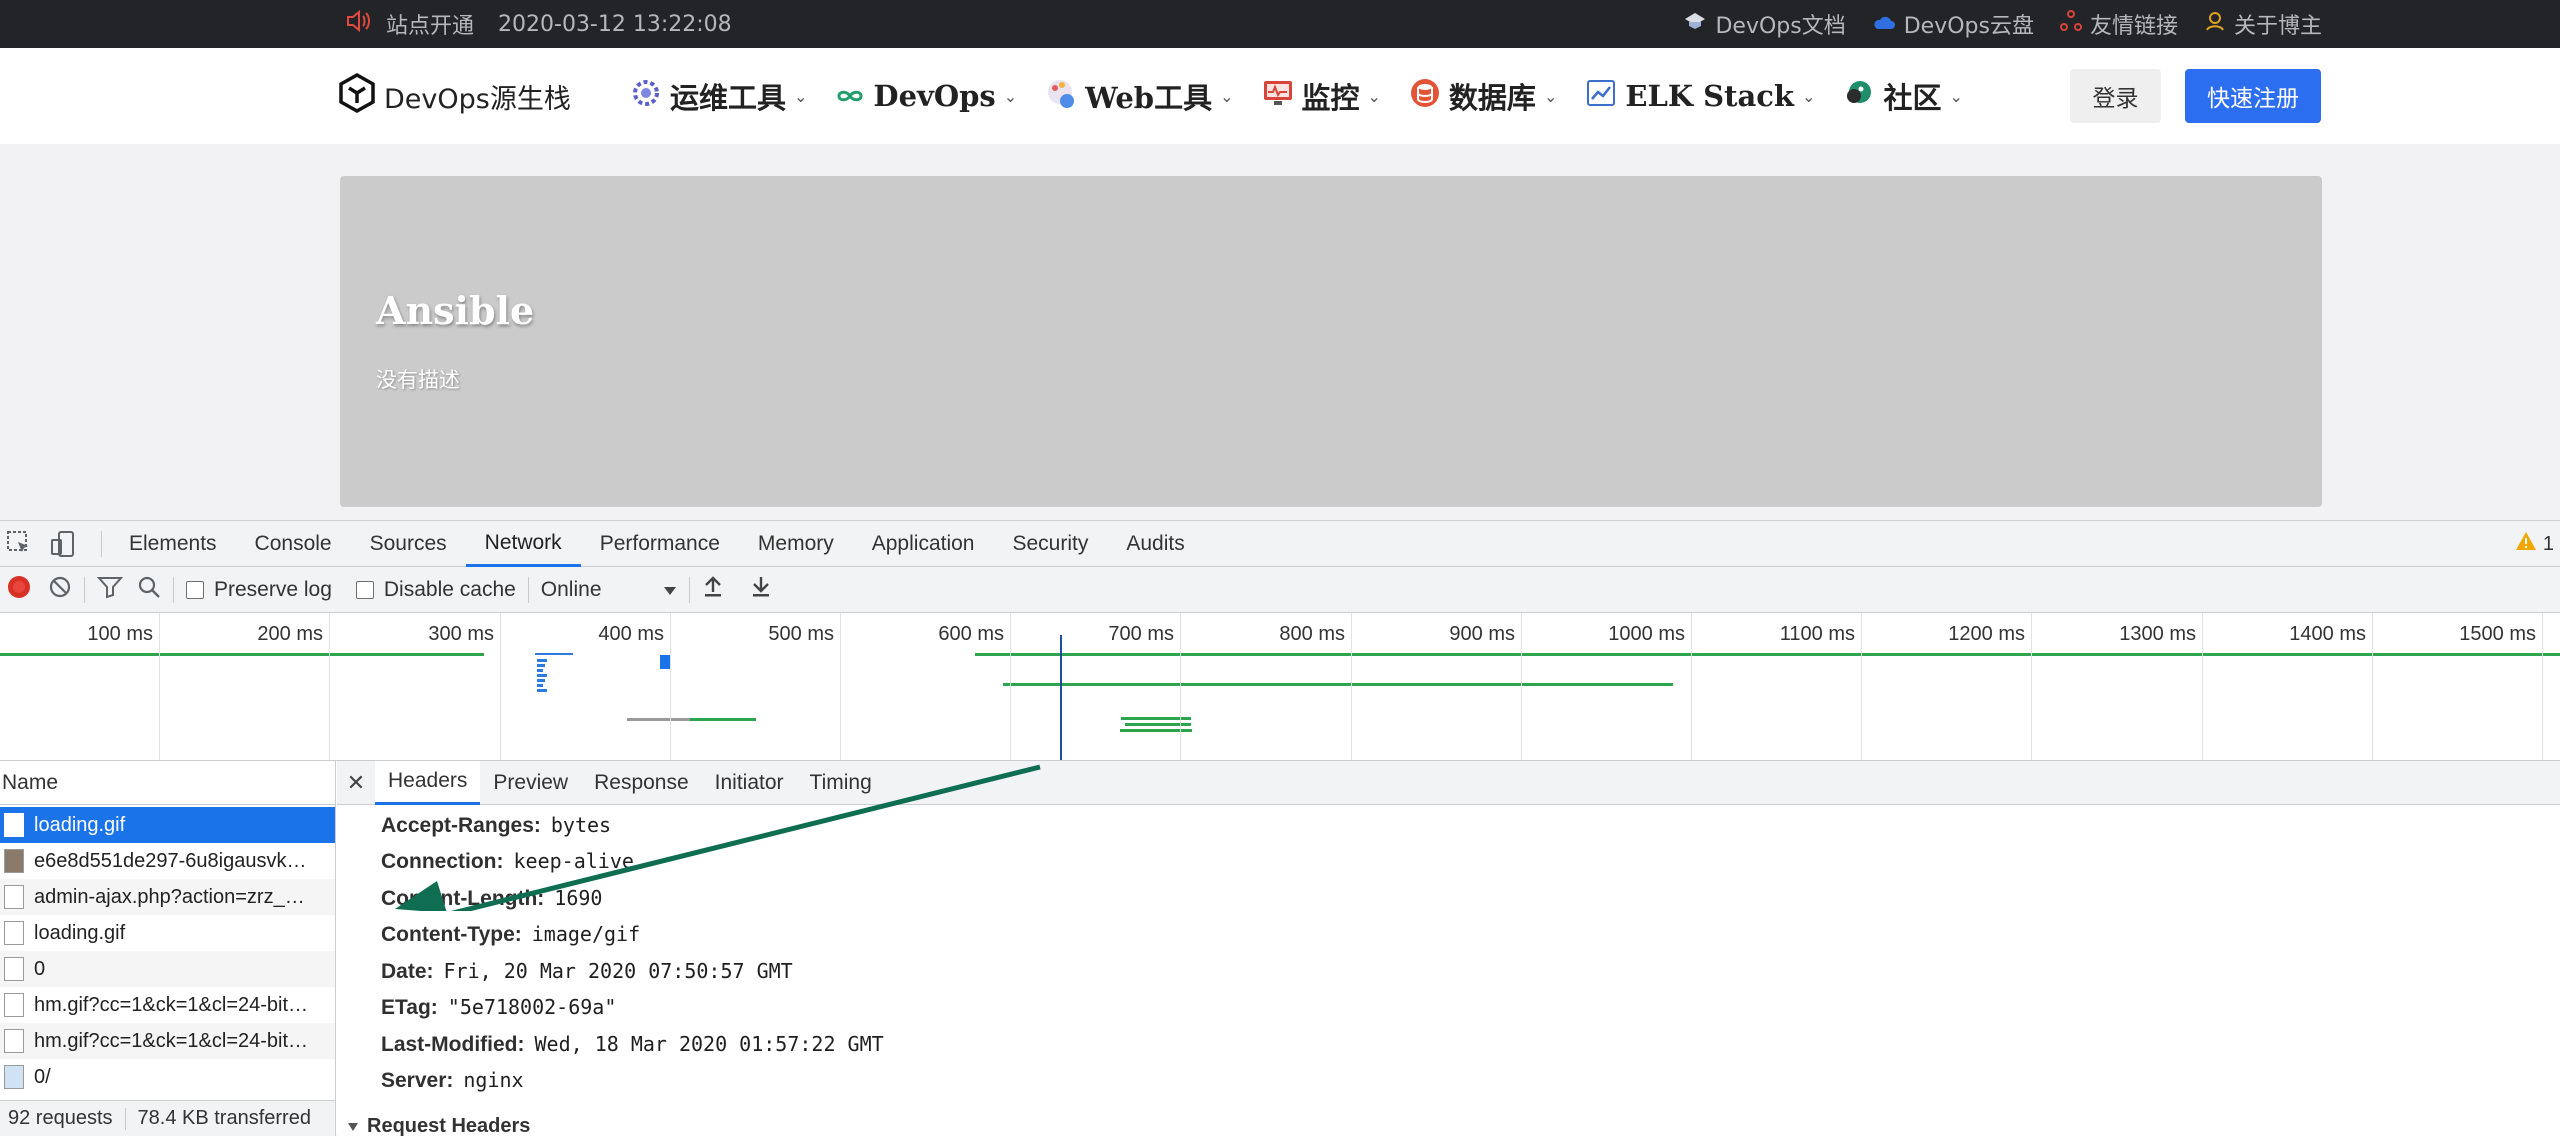  I want to click on tab-initiator: Initiator, so click(749, 783).